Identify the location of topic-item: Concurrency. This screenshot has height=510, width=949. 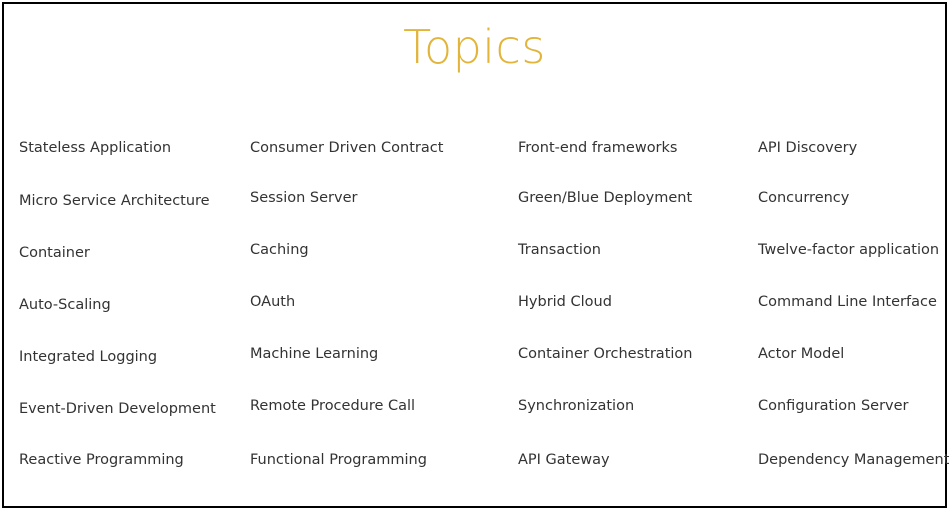
(804, 198).